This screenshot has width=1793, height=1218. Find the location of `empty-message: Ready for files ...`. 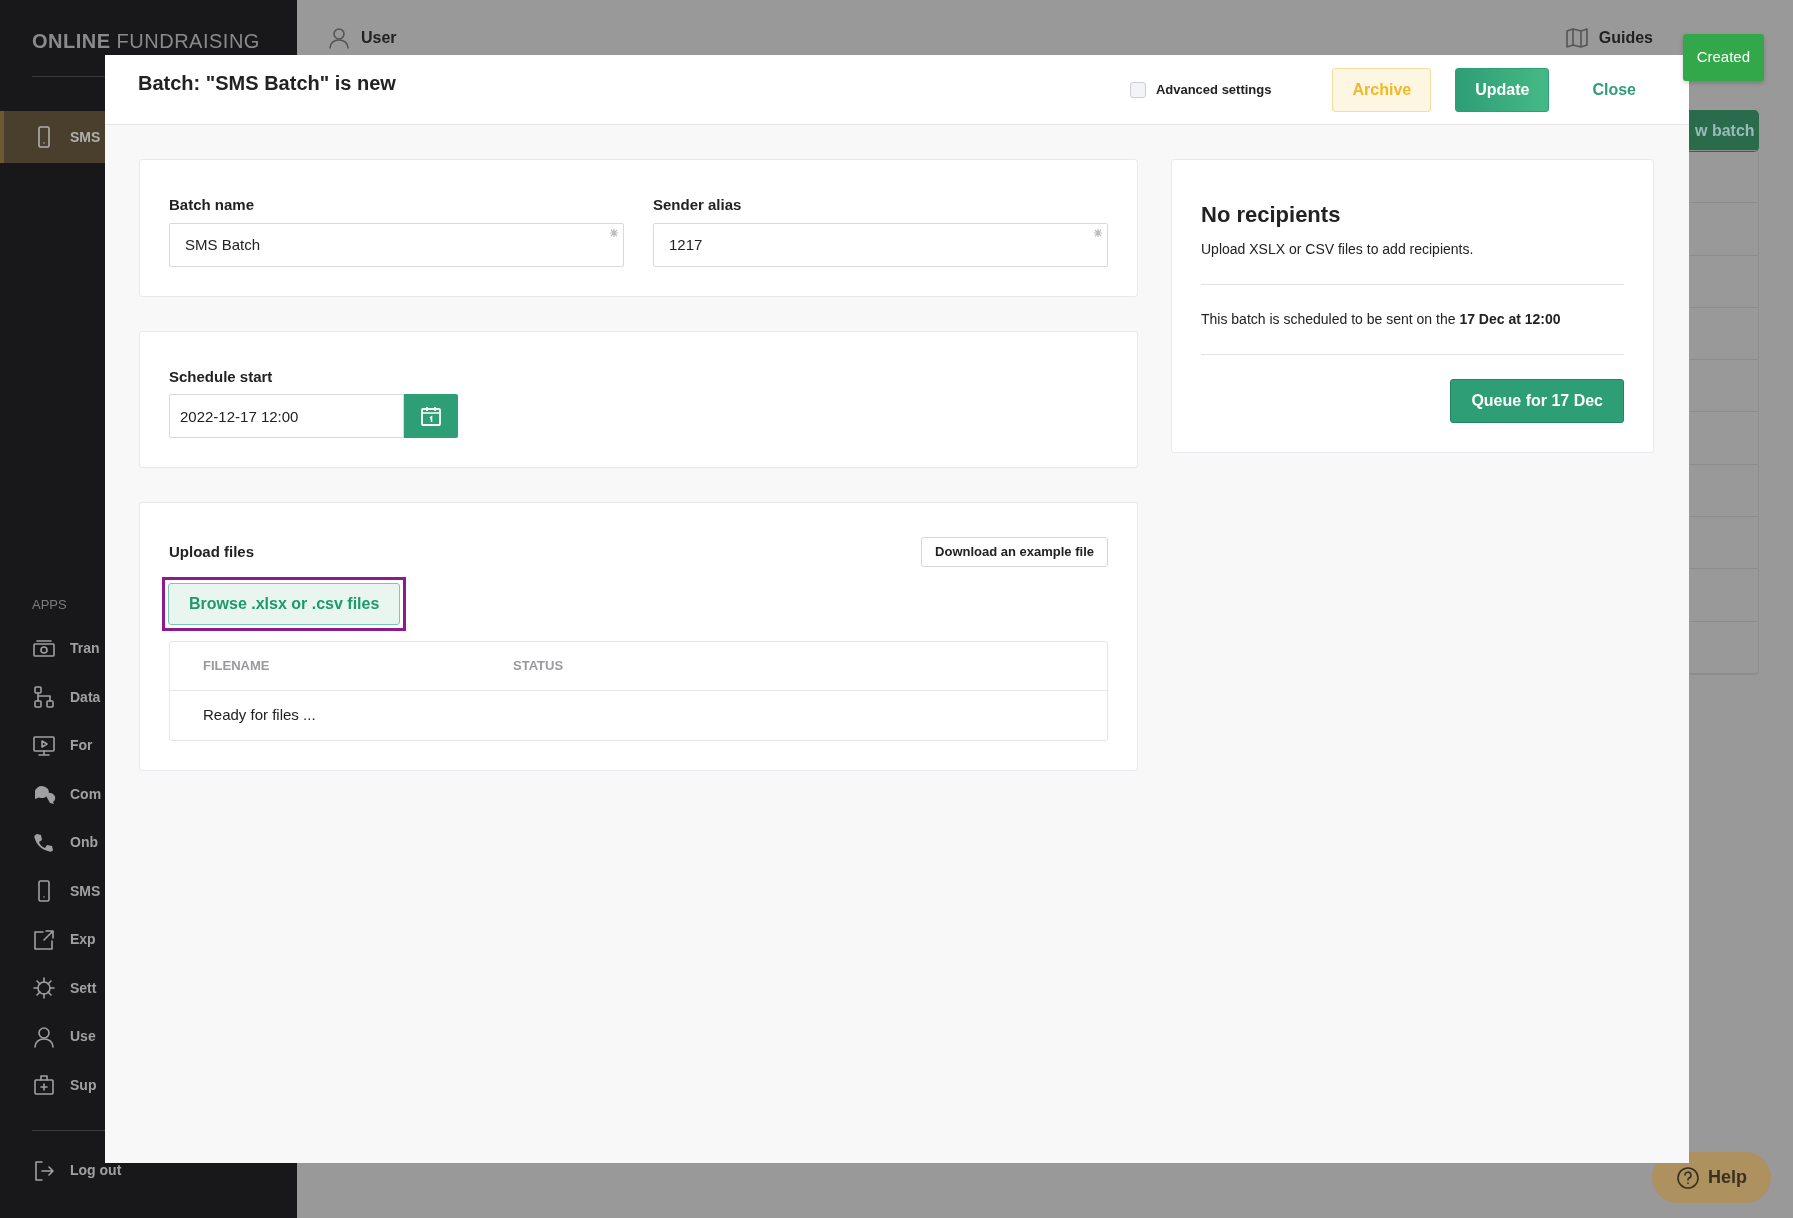

empty-message: Ready for files ... is located at coordinates (259, 714).